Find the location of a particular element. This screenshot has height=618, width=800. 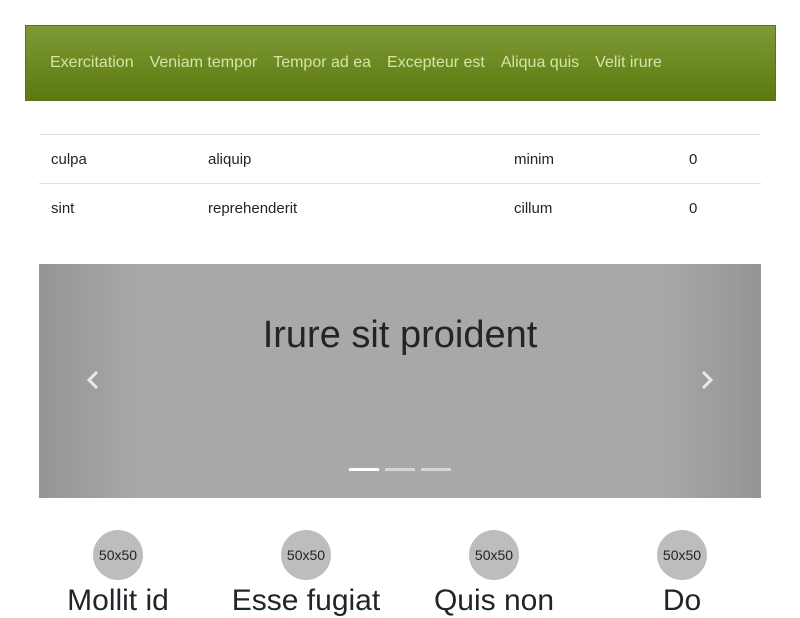

chevron-right-icon is located at coordinates (707, 380).